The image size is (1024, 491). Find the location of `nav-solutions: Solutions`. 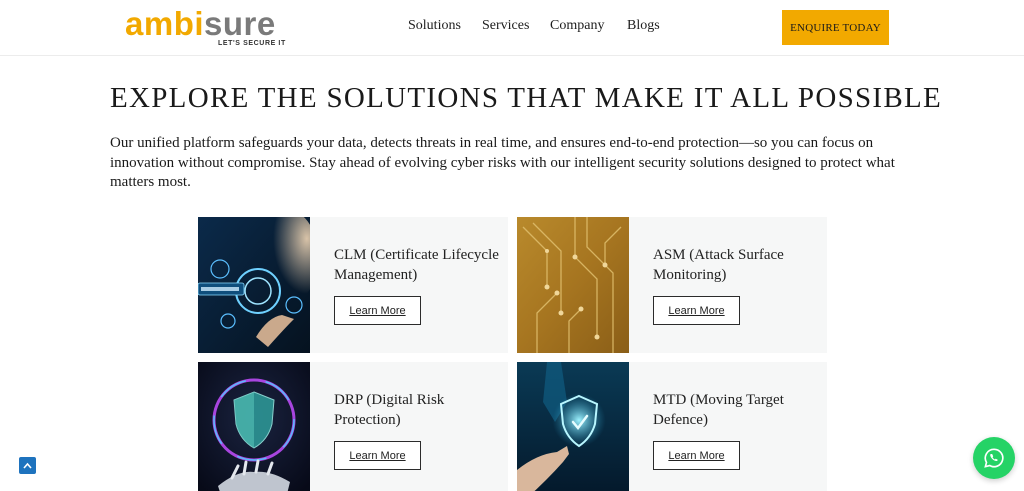

nav-solutions: Solutions is located at coordinates (434, 26).